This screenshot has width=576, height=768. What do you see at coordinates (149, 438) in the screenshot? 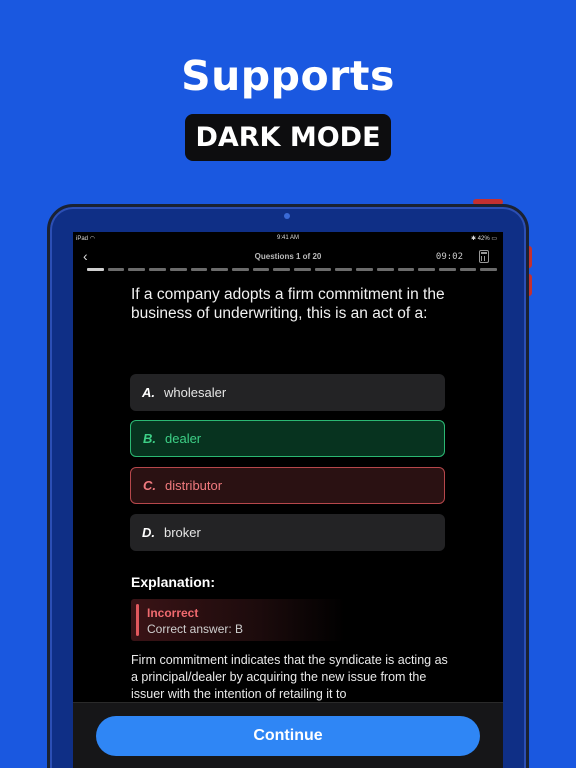
I see `option-letter: B.` at bounding box center [149, 438].